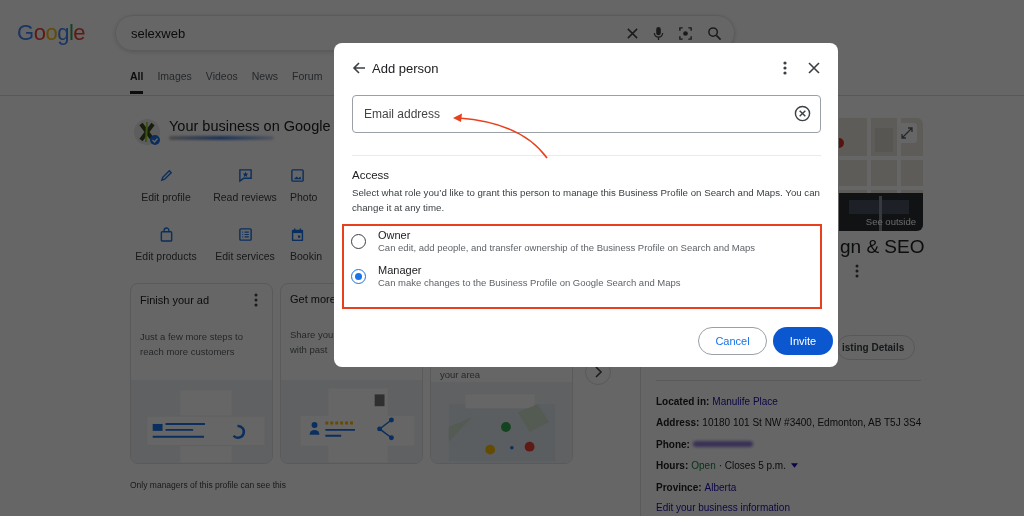 The image size is (1024, 516). What do you see at coordinates (166, 234) in the screenshot?
I see `bag-icon` at bounding box center [166, 234].